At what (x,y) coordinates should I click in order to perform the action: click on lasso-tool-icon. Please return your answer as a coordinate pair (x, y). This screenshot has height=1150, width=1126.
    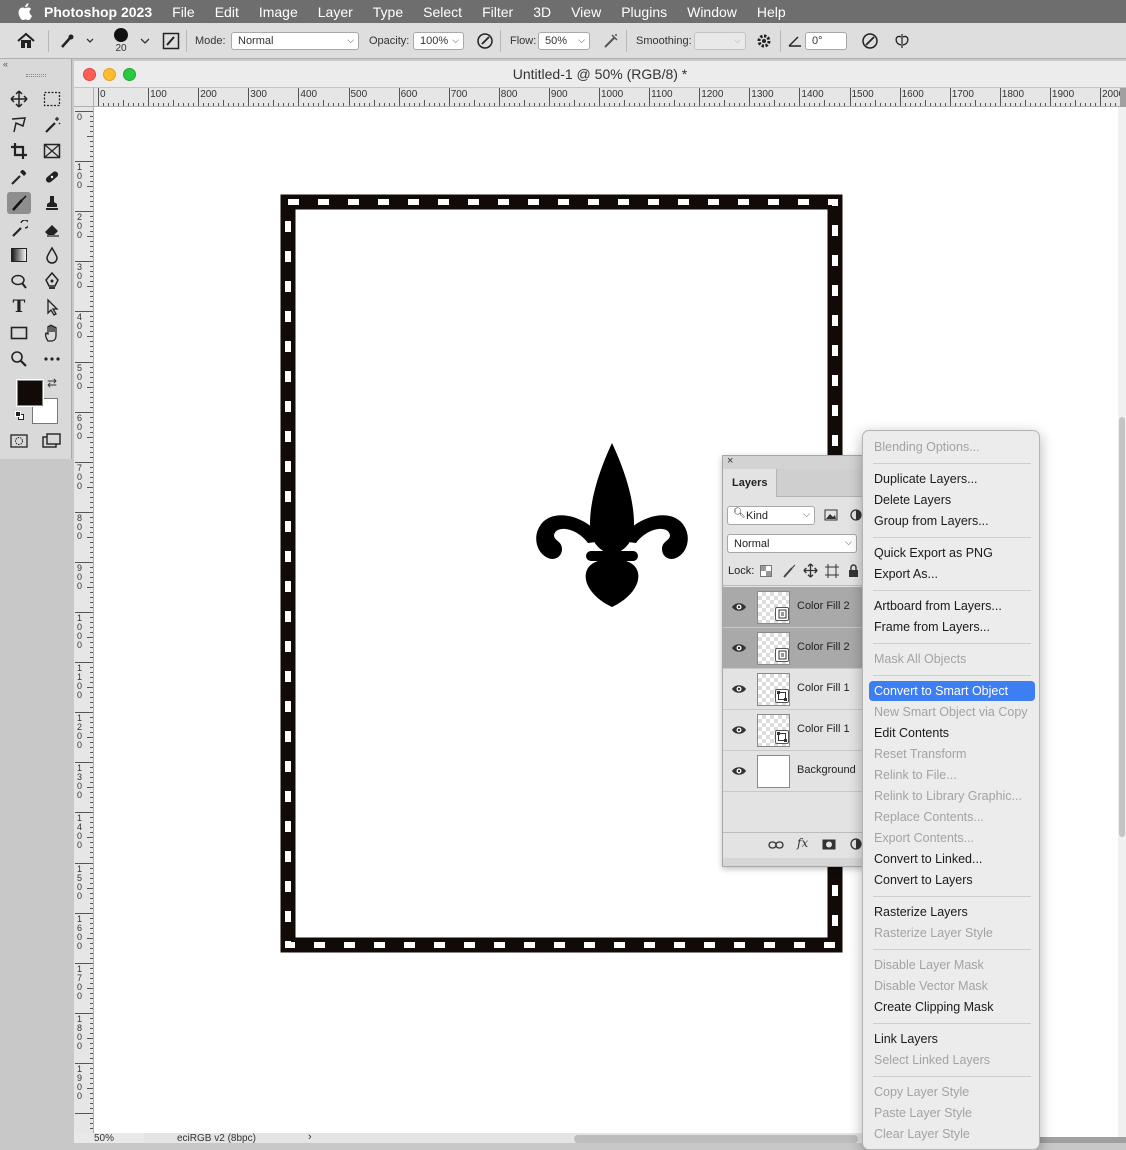
    Looking at the image, I should click on (19, 125).